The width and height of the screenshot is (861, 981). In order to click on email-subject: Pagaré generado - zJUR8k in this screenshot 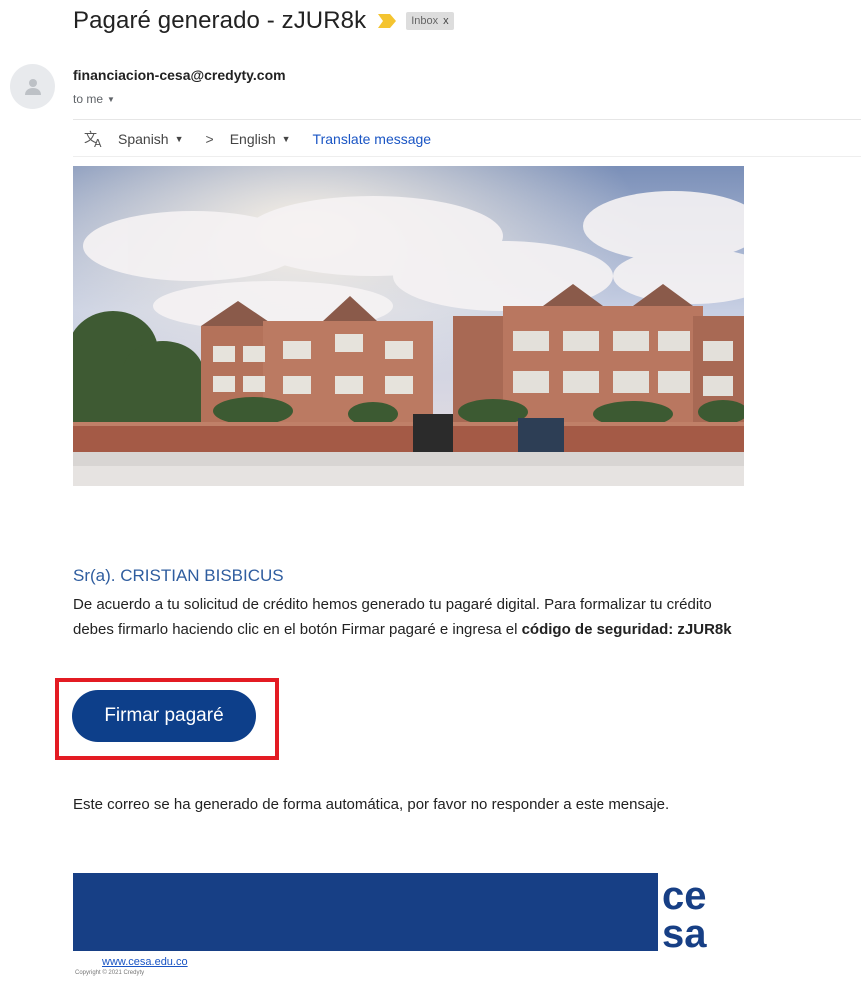, I will do `click(220, 20)`.